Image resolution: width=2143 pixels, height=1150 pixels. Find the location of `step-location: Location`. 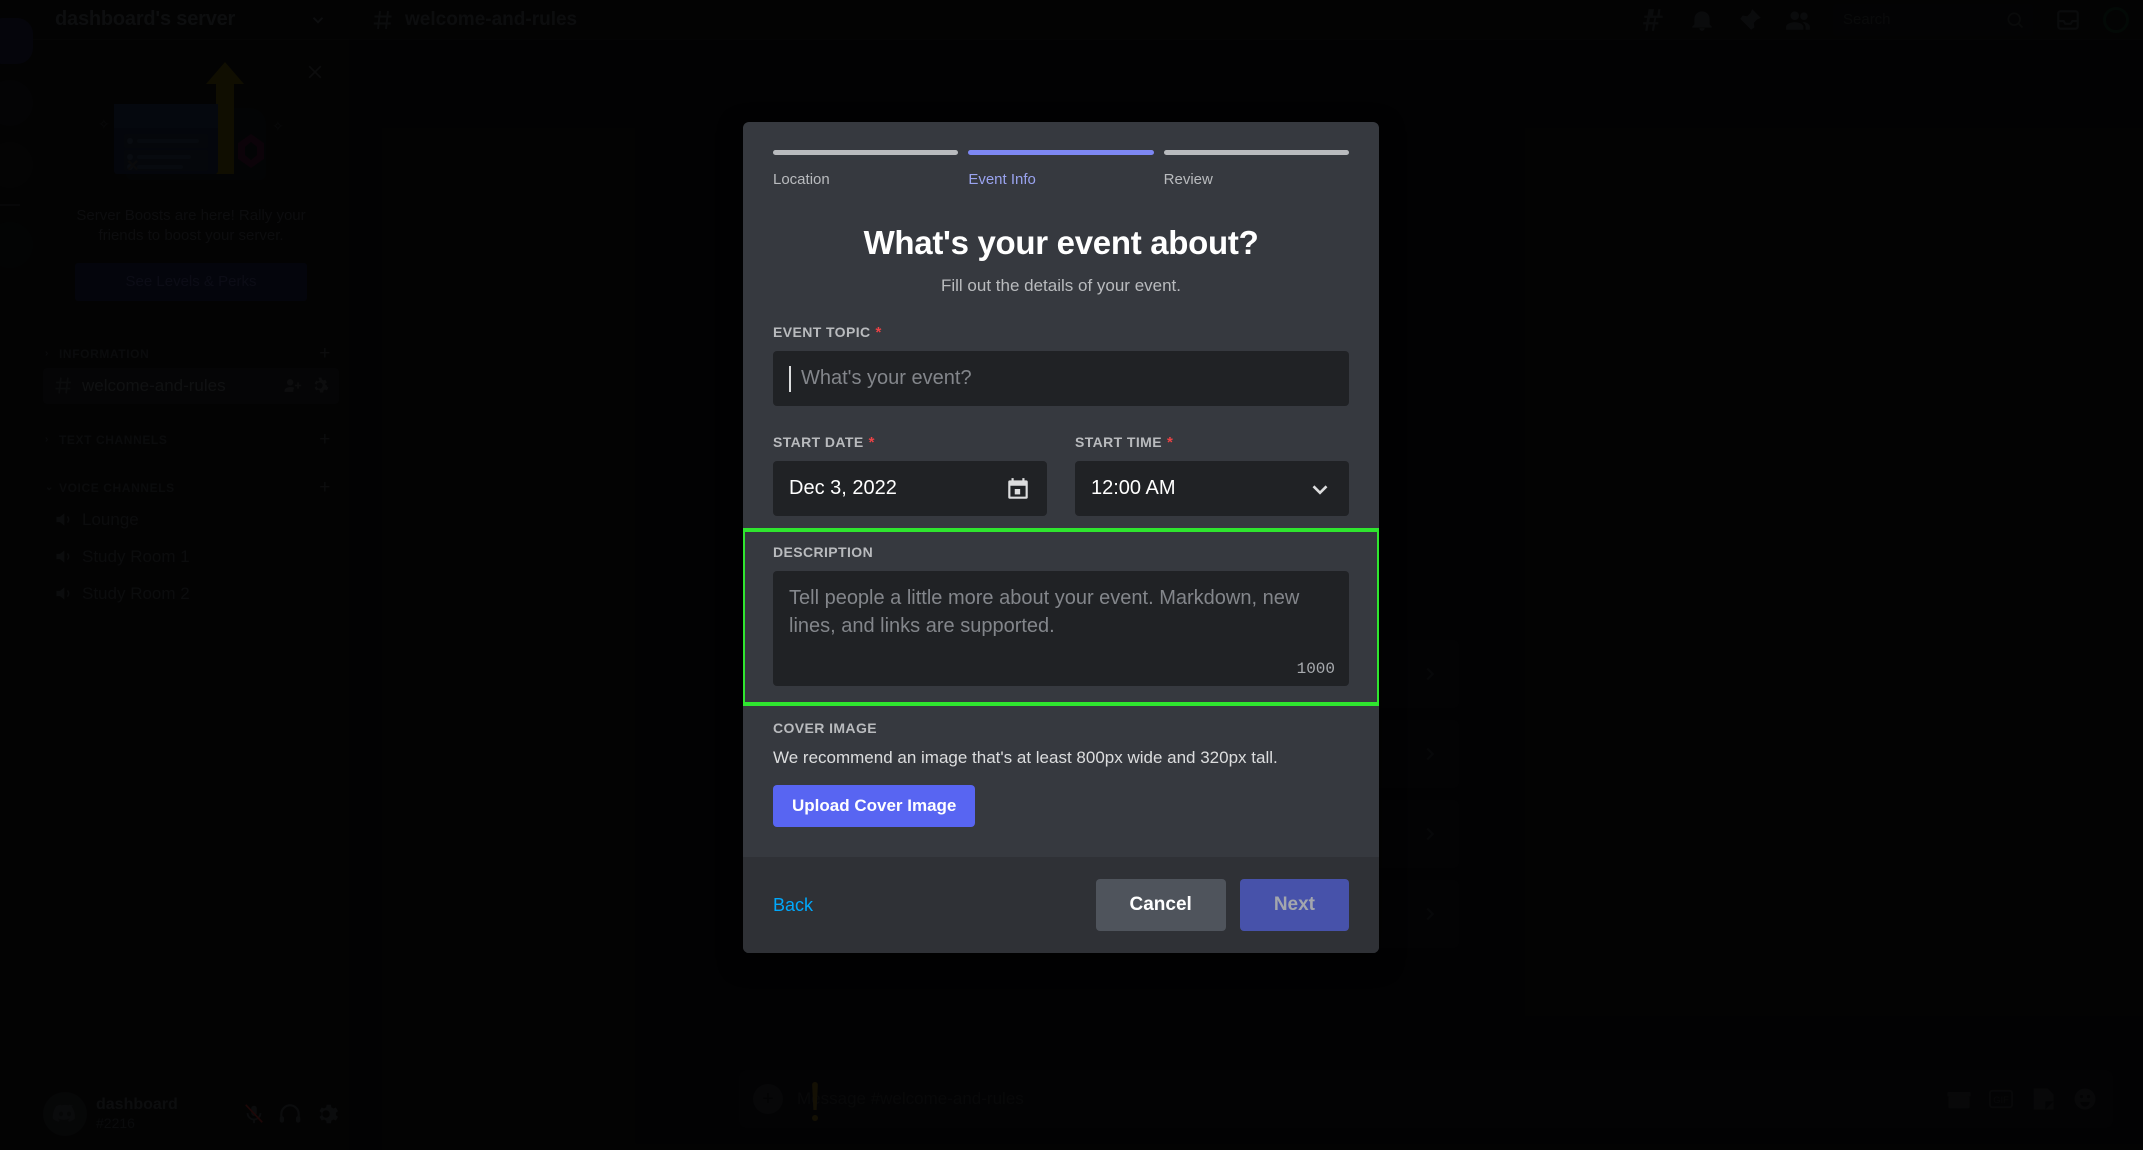

step-location: Location is located at coordinates (866, 169).